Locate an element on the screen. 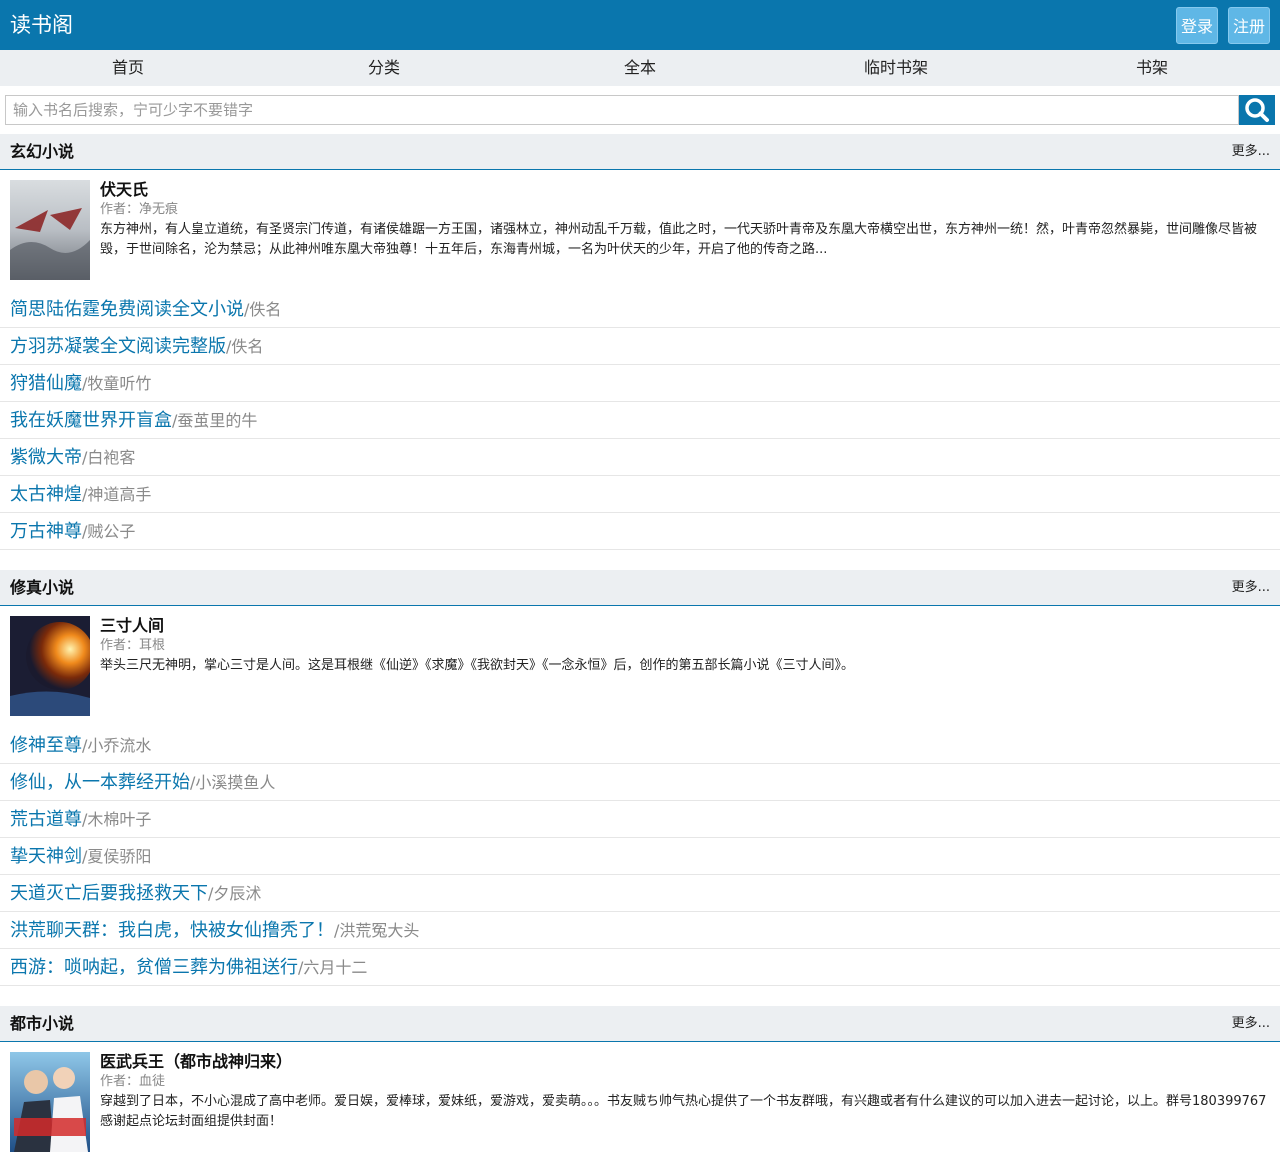 This screenshot has width=1280, height=1167. book-name: 挚天神剑 is located at coordinates (46, 856).